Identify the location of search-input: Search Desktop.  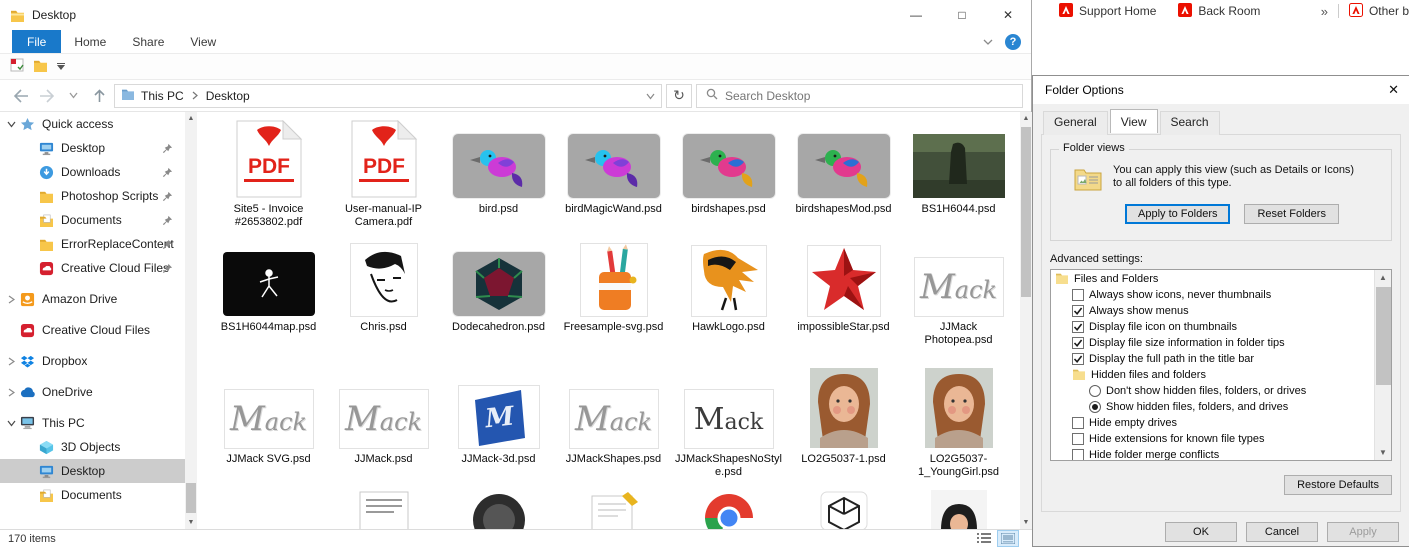
(859, 95).